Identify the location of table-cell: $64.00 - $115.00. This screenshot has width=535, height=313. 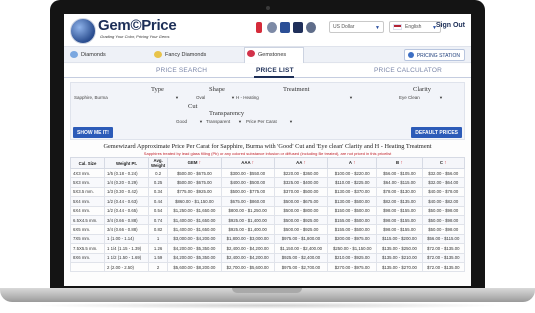
(399, 182).